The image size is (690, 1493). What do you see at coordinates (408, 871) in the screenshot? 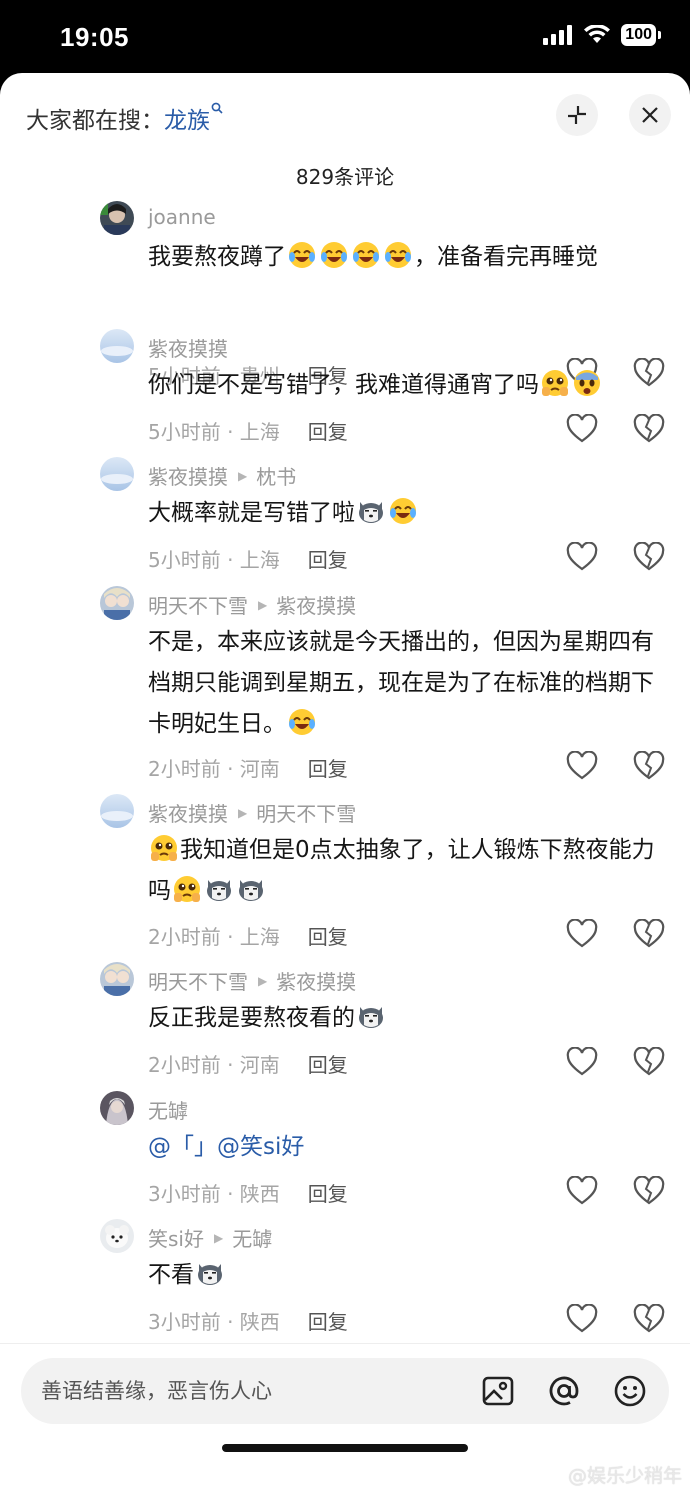
I see `comment-text: 我知道但是0点太抽象了，让人锻炼下熬夜能力吗` at bounding box center [408, 871].